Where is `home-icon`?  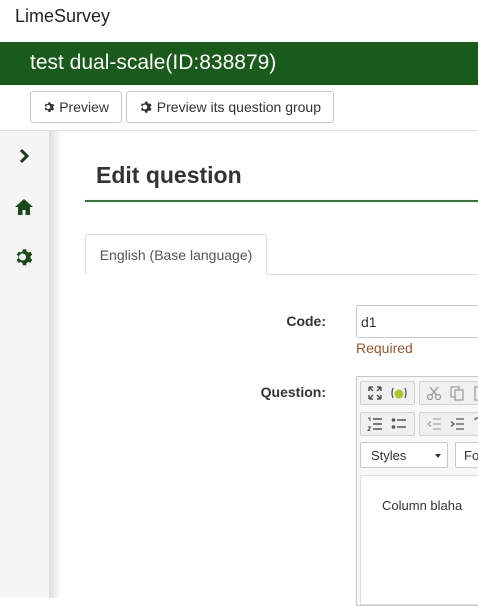 home-icon is located at coordinates (24, 207).